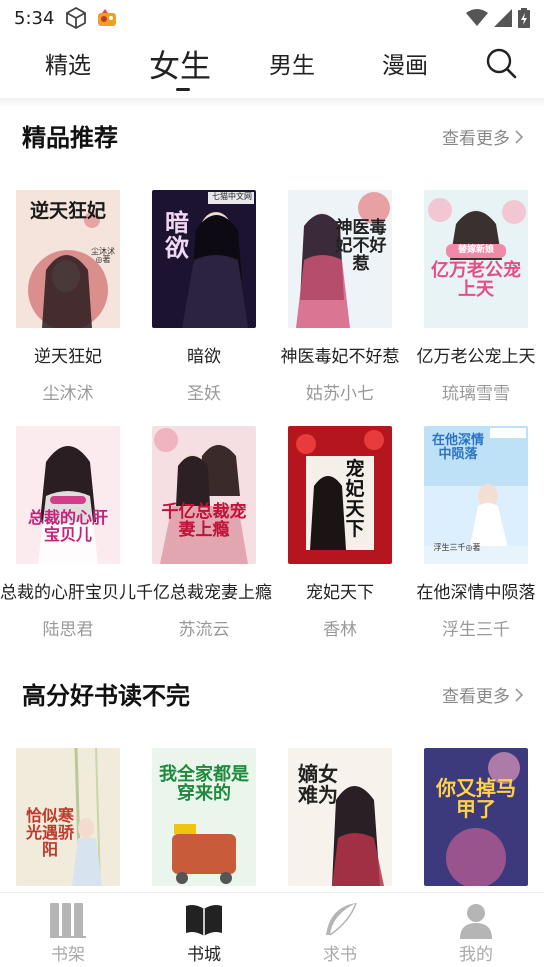  I want to click on book-card: 嫡女难为, so click(340, 820).